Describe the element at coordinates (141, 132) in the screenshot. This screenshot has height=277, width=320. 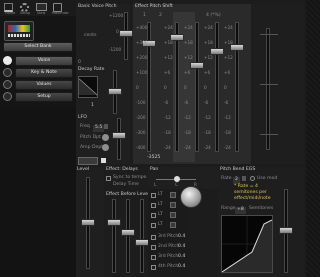
I see `lane-scale-label: -300` at that location.